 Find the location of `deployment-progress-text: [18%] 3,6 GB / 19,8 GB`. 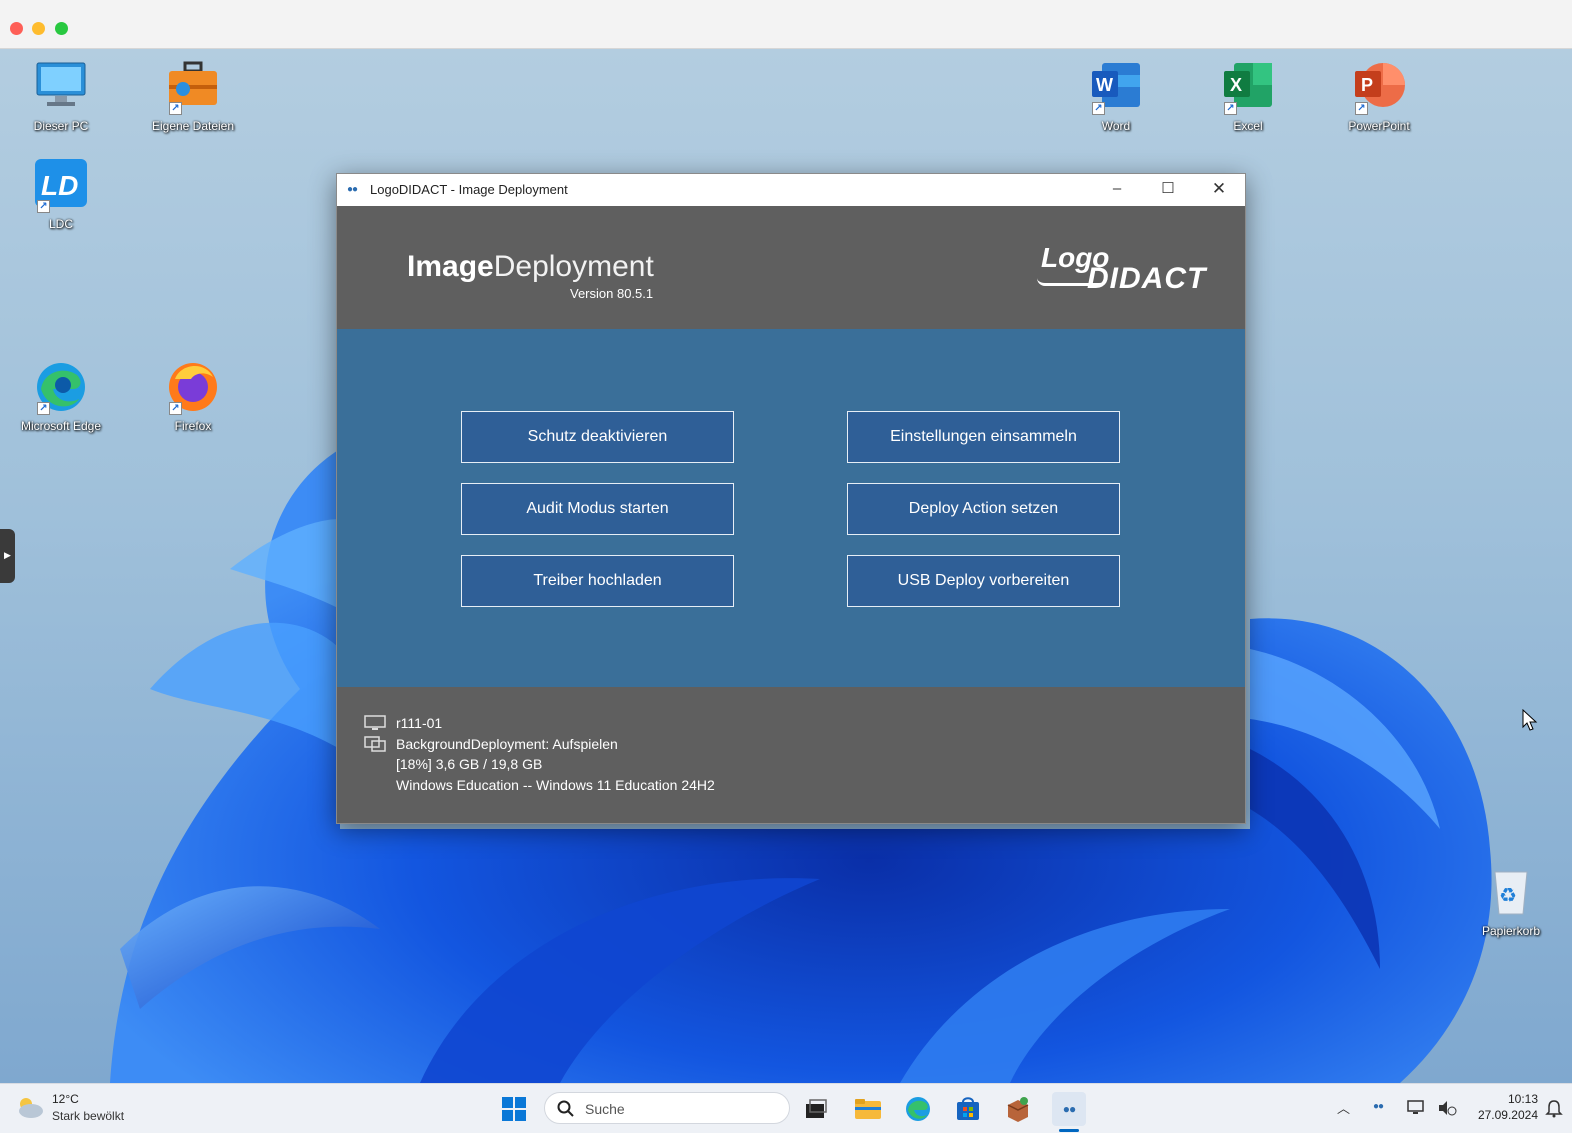

deployment-progress-text: [18%] 3,6 GB / 19,8 GB is located at coordinates (469, 764).